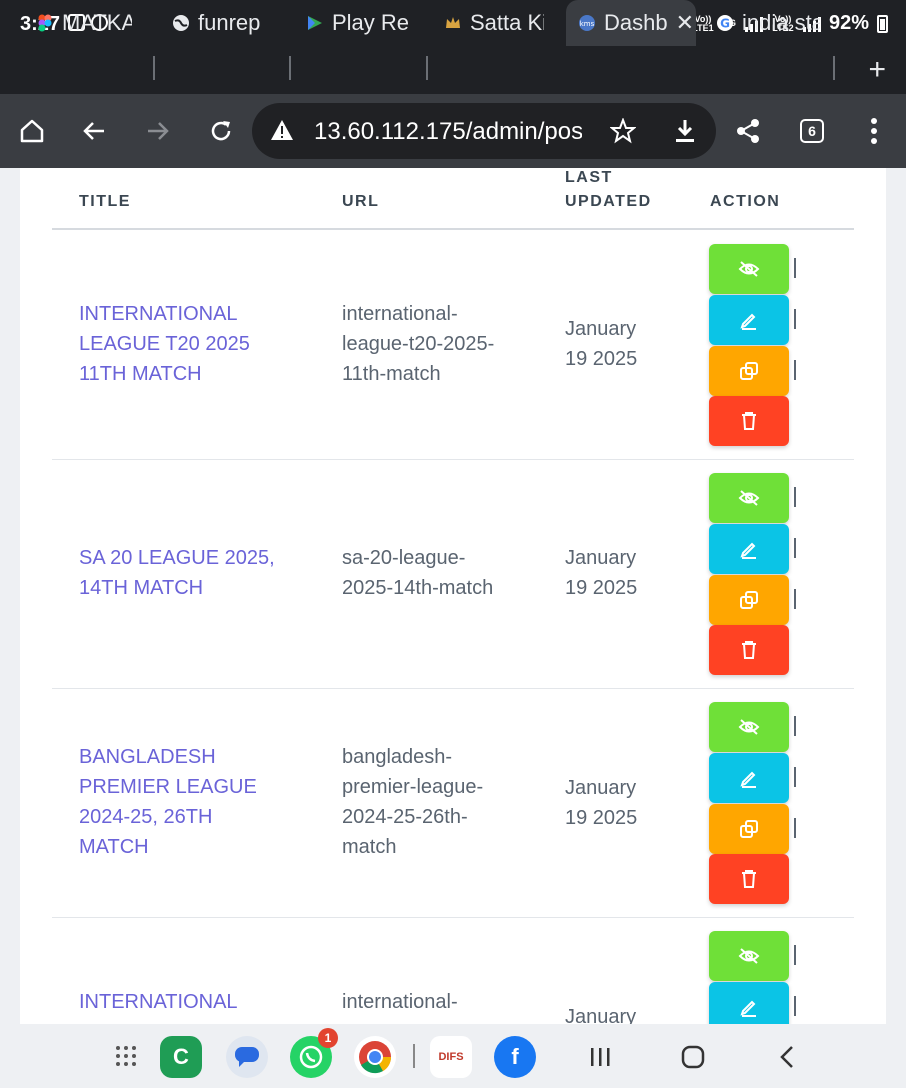 This screenshot has height=1088, width=906. I want to click on tab-google: G india sta, so click(768, 23).